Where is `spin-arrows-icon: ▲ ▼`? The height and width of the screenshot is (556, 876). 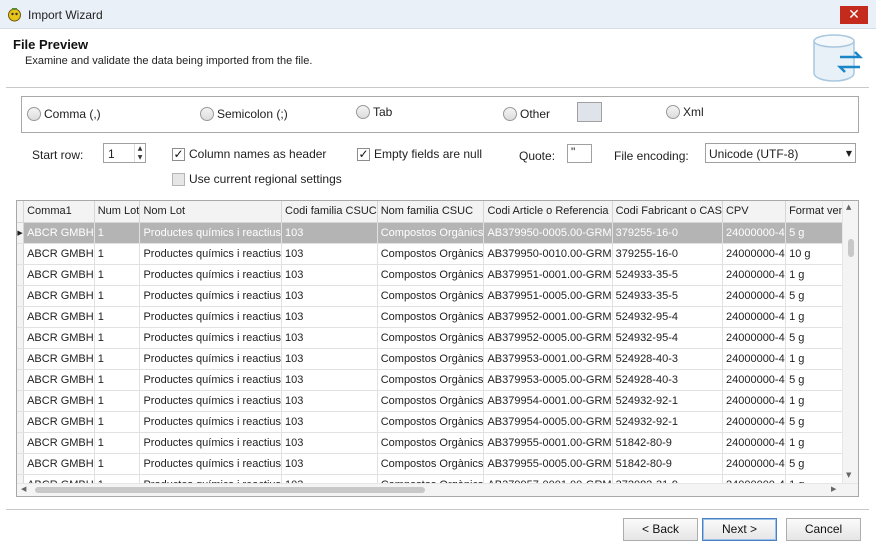 spin-arrows-icon: ▲ ▼ is located at coordinates (139, 153).